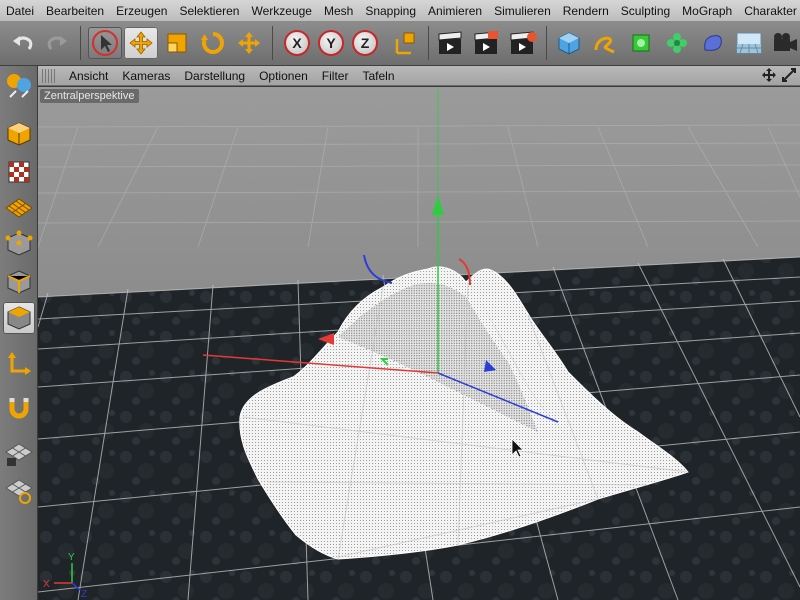  I want to click on workplane-grid-icon, so click(19, 208).